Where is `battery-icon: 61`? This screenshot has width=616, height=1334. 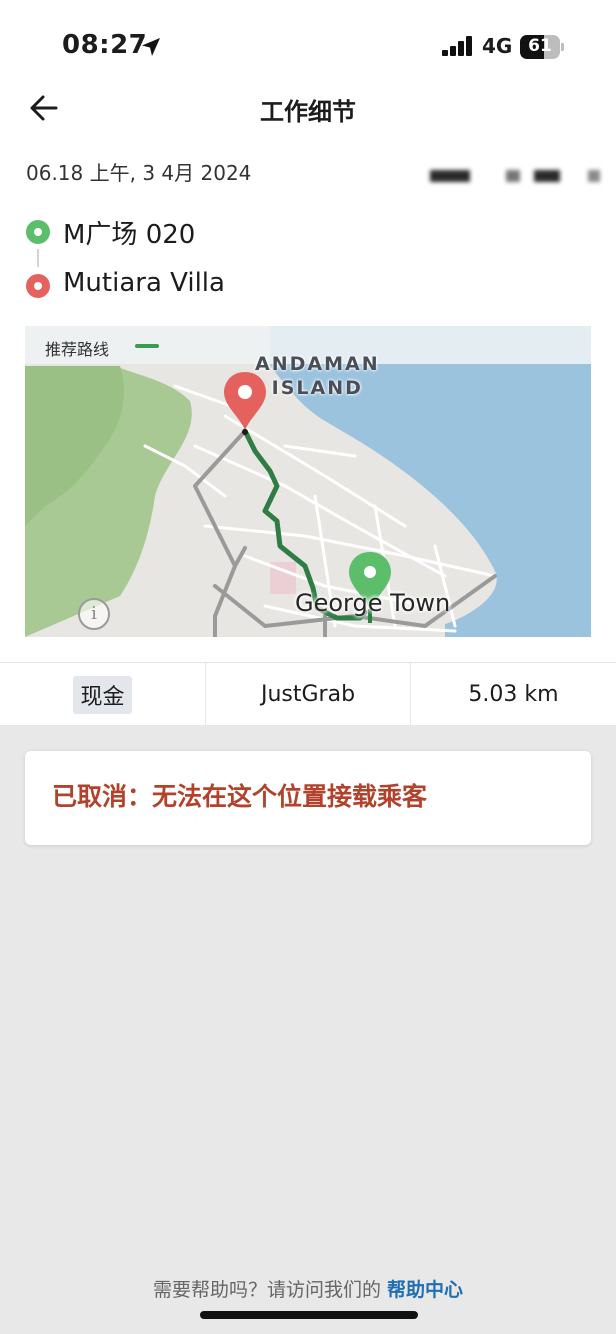 battery-icon: 61 is located at coordinates (542, 47).